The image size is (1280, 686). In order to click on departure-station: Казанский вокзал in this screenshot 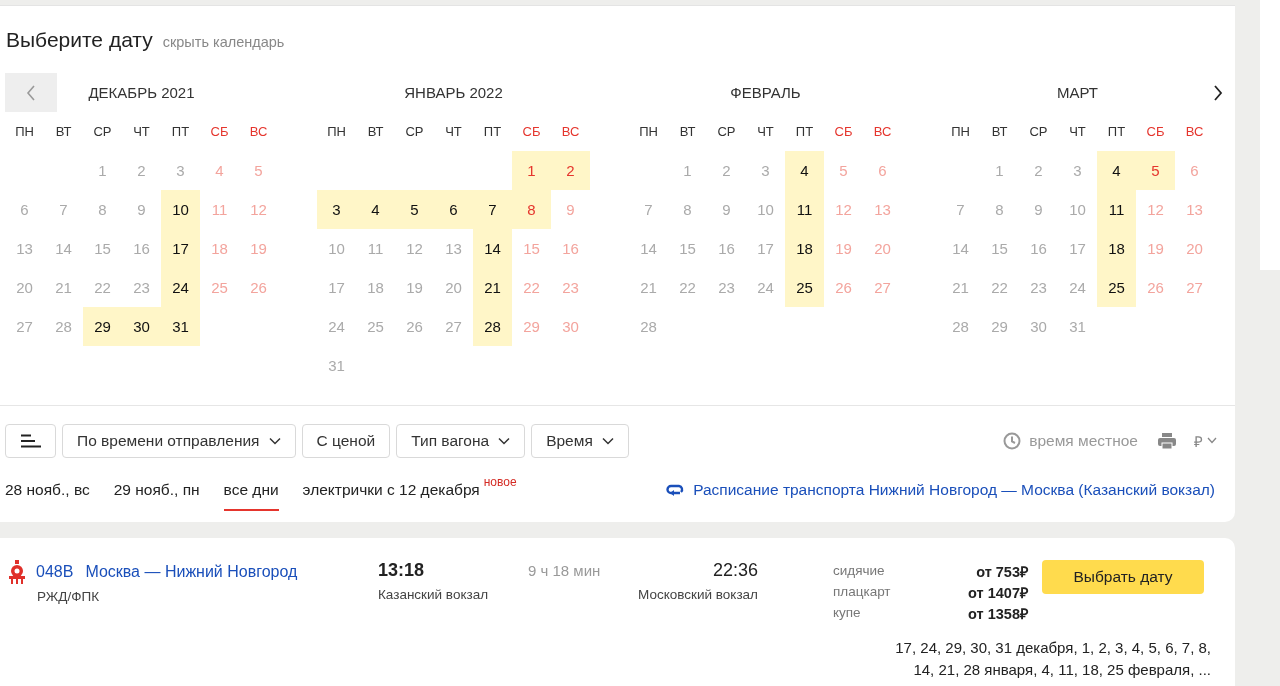, I will do `click(434, 594)`.